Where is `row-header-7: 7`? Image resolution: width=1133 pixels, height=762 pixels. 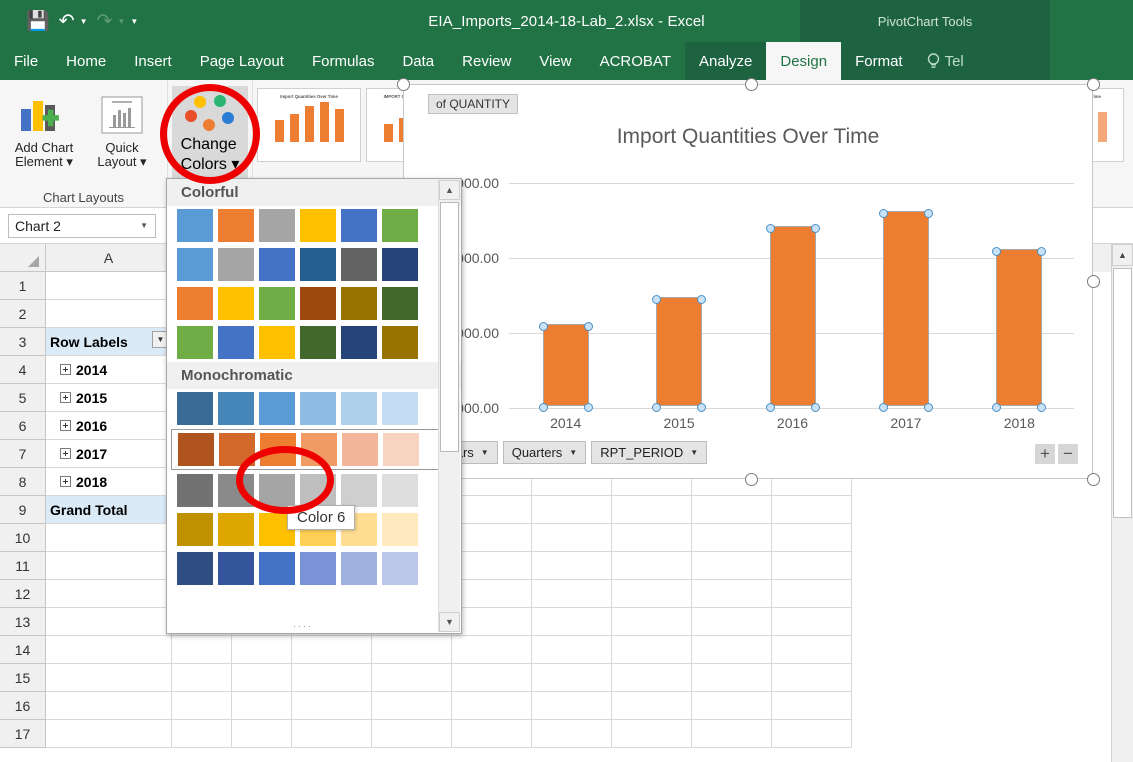
row-header-7: 7 is located at coordinates (23, 454).